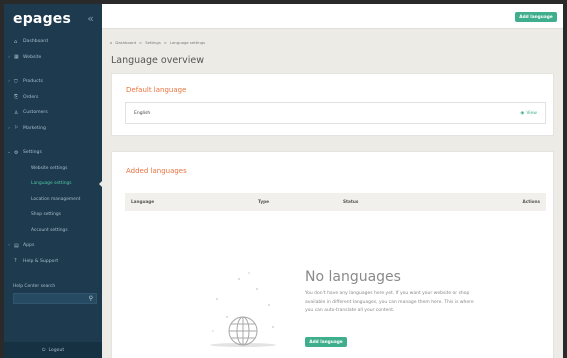  What do you see at coordinates (263, 201) in the screenshot?
I see `column-header-type: Type` at bounding box center [263, 201].